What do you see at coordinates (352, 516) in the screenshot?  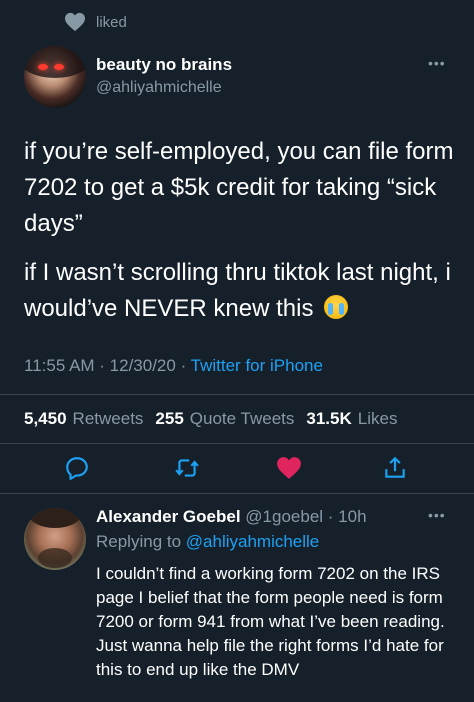 I see `reply-age: 10h` at bounding box center [352, 516].